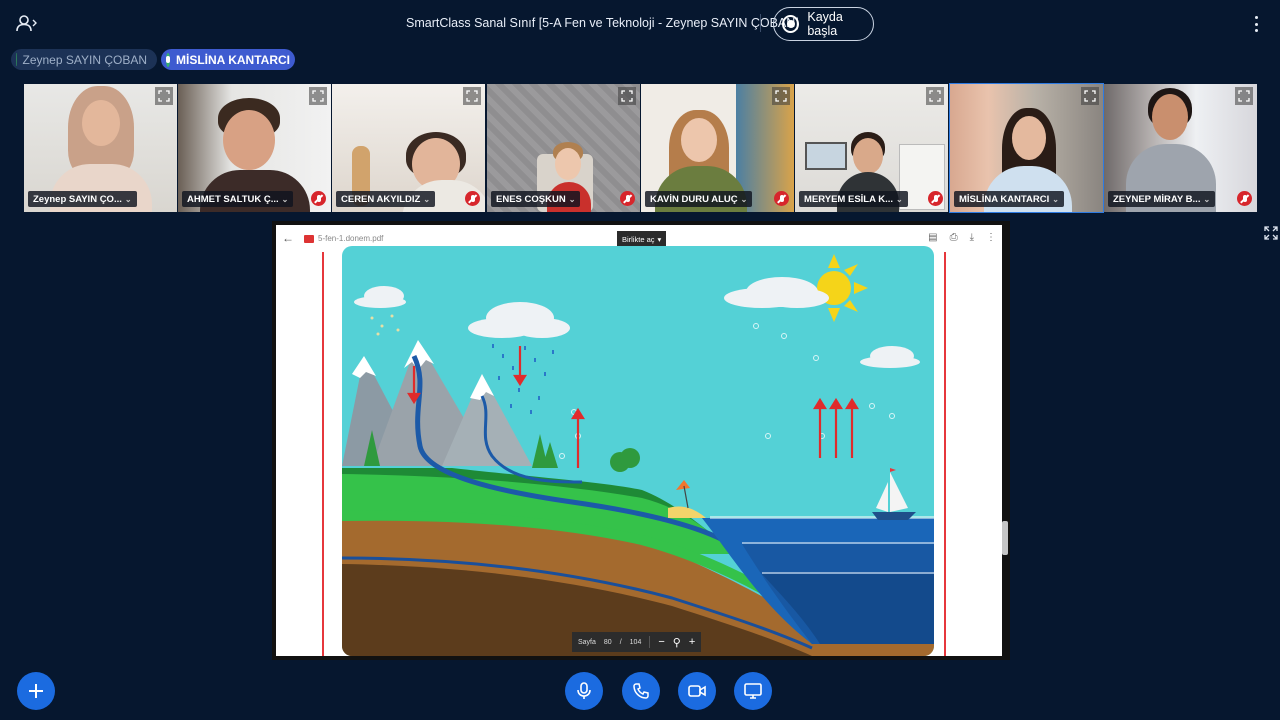  I want to click on speaker-pill: Zeynep SAYIN ÇOBAN, so click(84, 59).